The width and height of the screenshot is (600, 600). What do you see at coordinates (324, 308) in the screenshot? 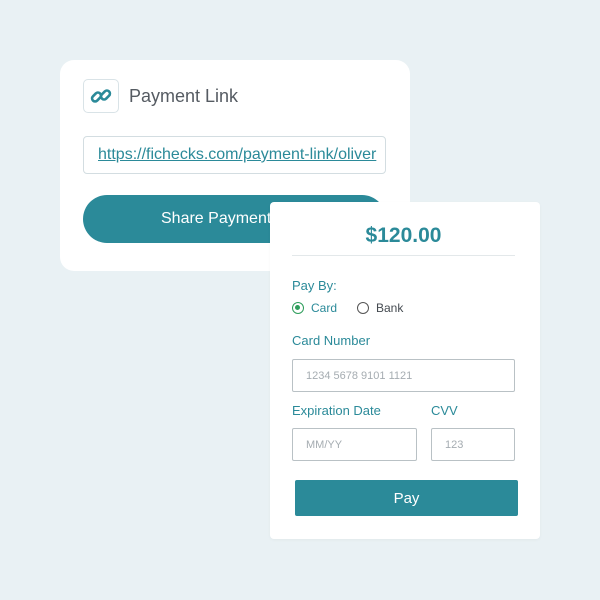
I see `card-radio-label: Card` at bounding box center [324, 308].